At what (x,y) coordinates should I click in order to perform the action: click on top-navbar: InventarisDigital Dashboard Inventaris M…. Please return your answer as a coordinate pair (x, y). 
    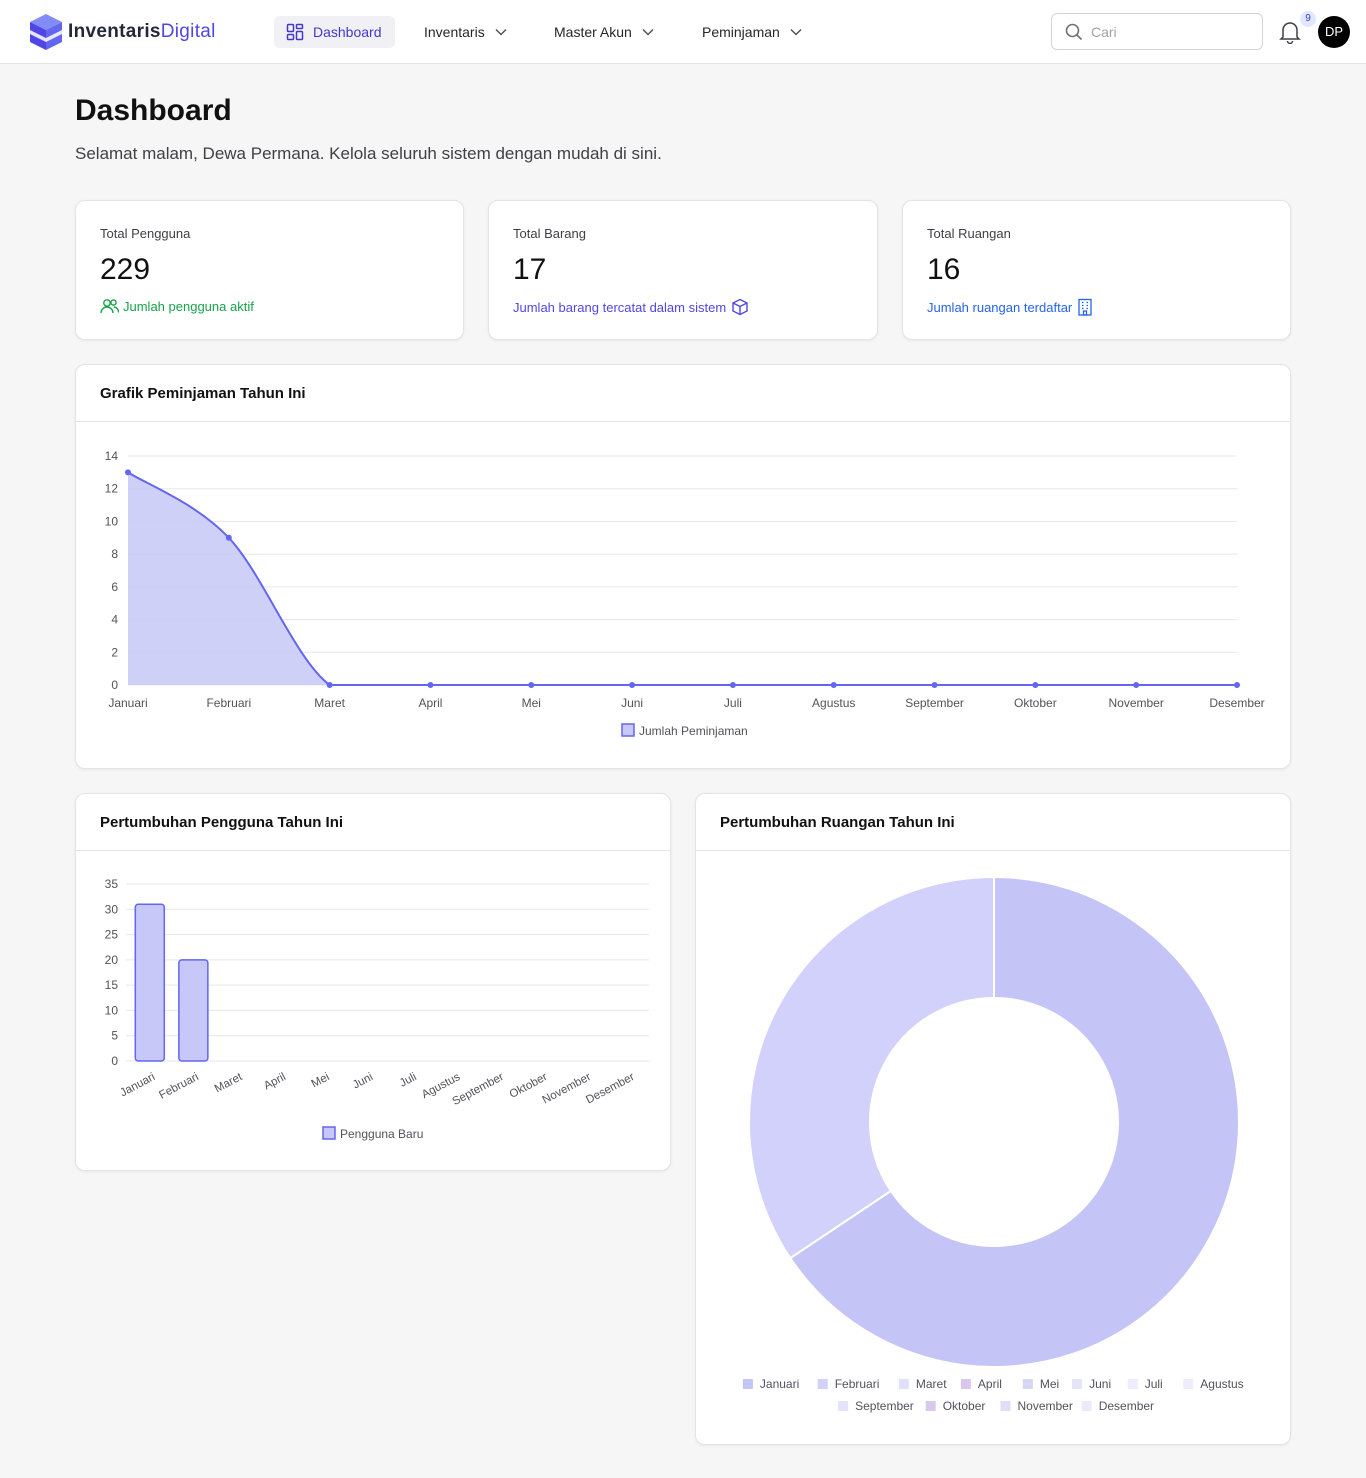
    Looking at the image, I should click on (683, 32).